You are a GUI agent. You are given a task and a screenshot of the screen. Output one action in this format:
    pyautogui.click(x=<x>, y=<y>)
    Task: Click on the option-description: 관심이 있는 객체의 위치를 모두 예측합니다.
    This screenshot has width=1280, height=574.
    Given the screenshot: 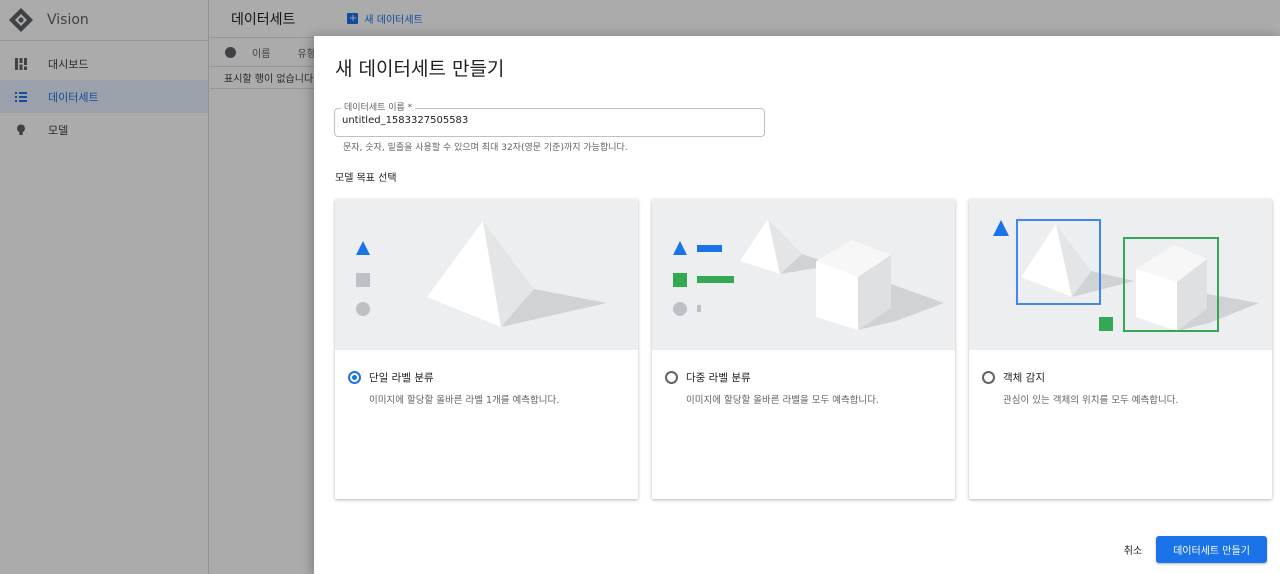 What is the action you would take?
    pyautogui.click(x=1091, y=400)
    